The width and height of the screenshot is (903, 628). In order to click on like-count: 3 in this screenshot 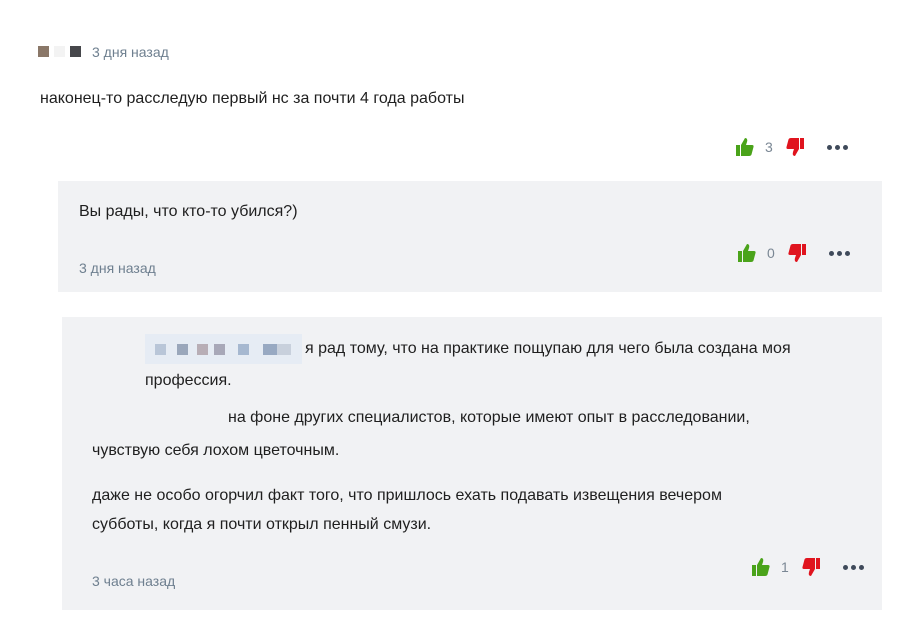, I will do `click(769, 147)`.